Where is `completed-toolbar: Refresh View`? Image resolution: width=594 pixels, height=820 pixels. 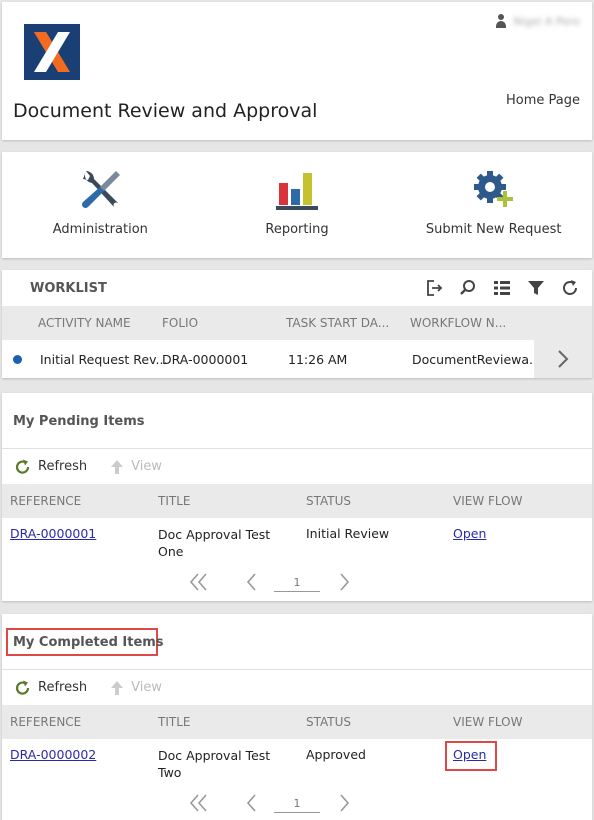
completed-toolbar: Refresh View is located at coordinates (297, 687).